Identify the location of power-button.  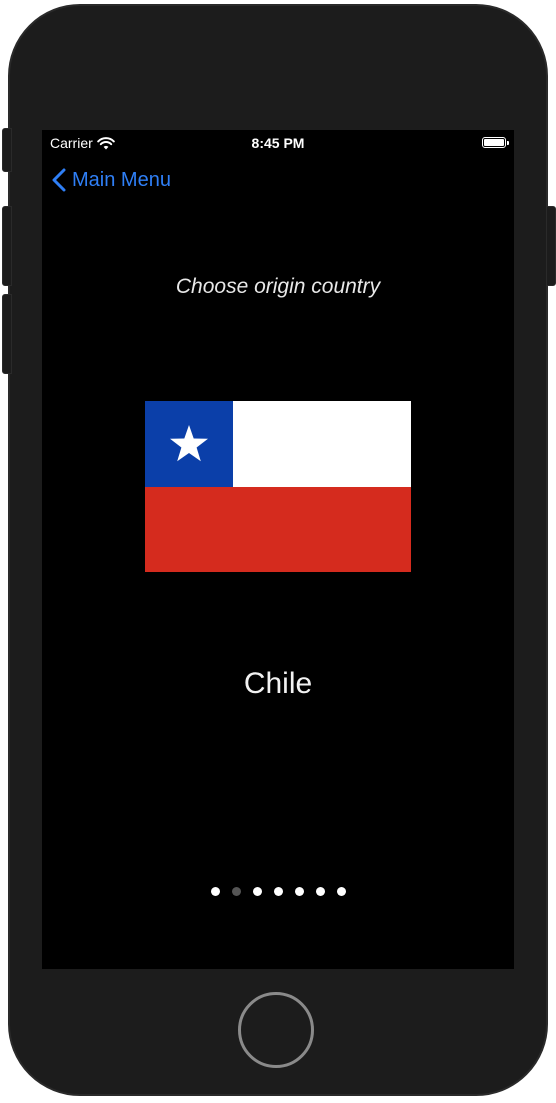
(551, 246).